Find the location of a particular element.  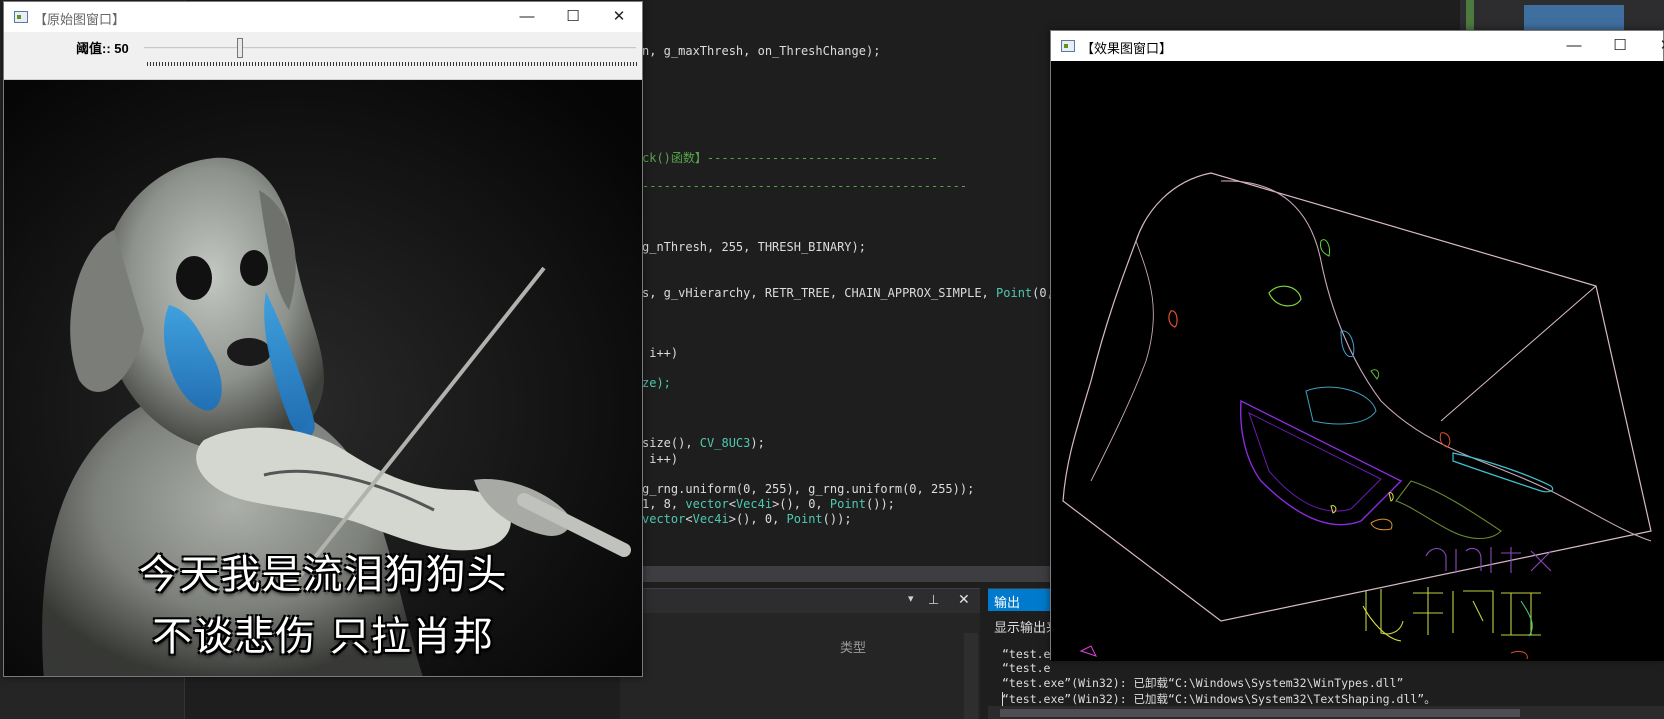

red-contour is located at coordinates (1173, 319).